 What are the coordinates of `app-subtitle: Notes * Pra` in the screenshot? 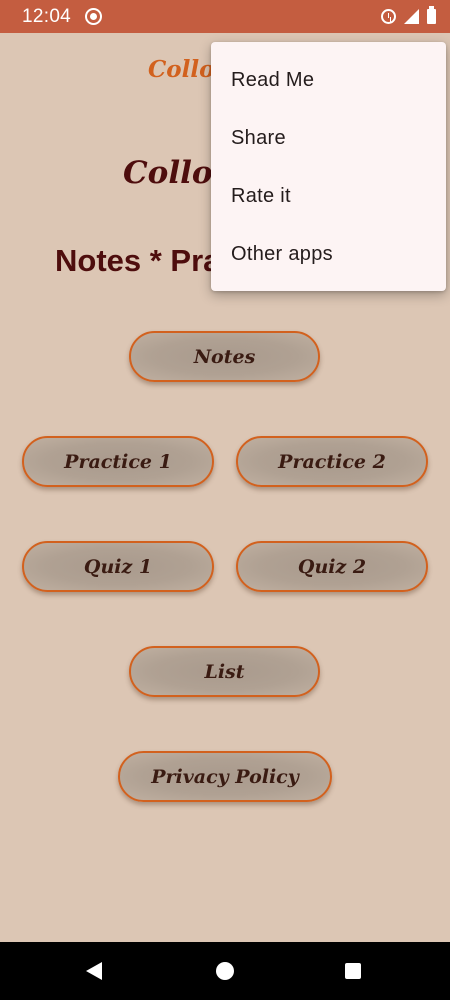 It's located at (138, 260).